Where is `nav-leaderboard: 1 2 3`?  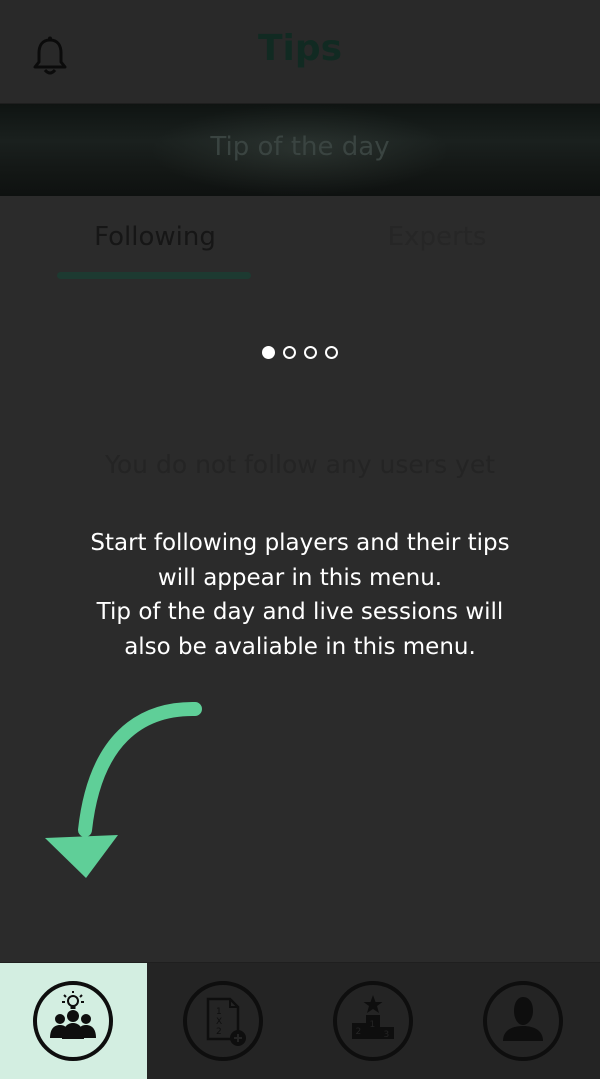
nav-leaderboard: 1 2 3 is located at coordinates (375, 1021).